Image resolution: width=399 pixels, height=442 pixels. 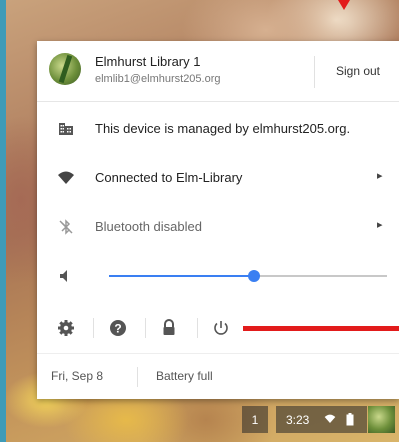 What do you see at coordinates (358, 71) in the screenshot?
I see `sign-out-button: Sign out` at bounding box center [358, 71].